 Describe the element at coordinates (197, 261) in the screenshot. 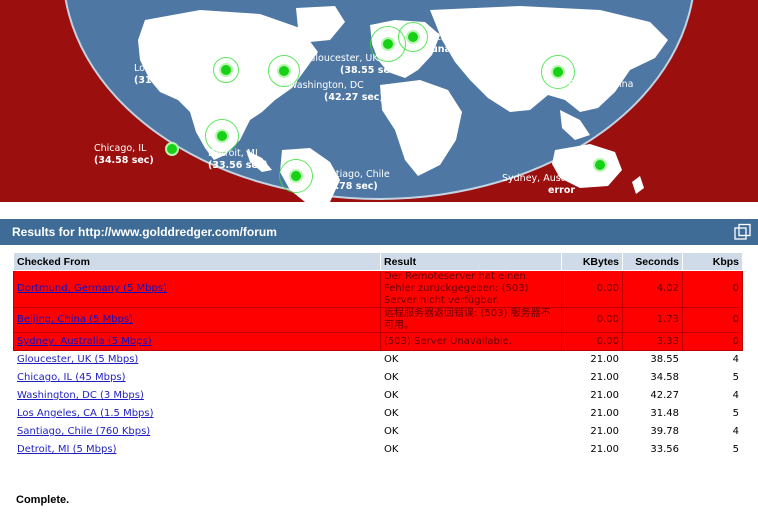

I see `column-header-checked-from: Checked From` at that location.